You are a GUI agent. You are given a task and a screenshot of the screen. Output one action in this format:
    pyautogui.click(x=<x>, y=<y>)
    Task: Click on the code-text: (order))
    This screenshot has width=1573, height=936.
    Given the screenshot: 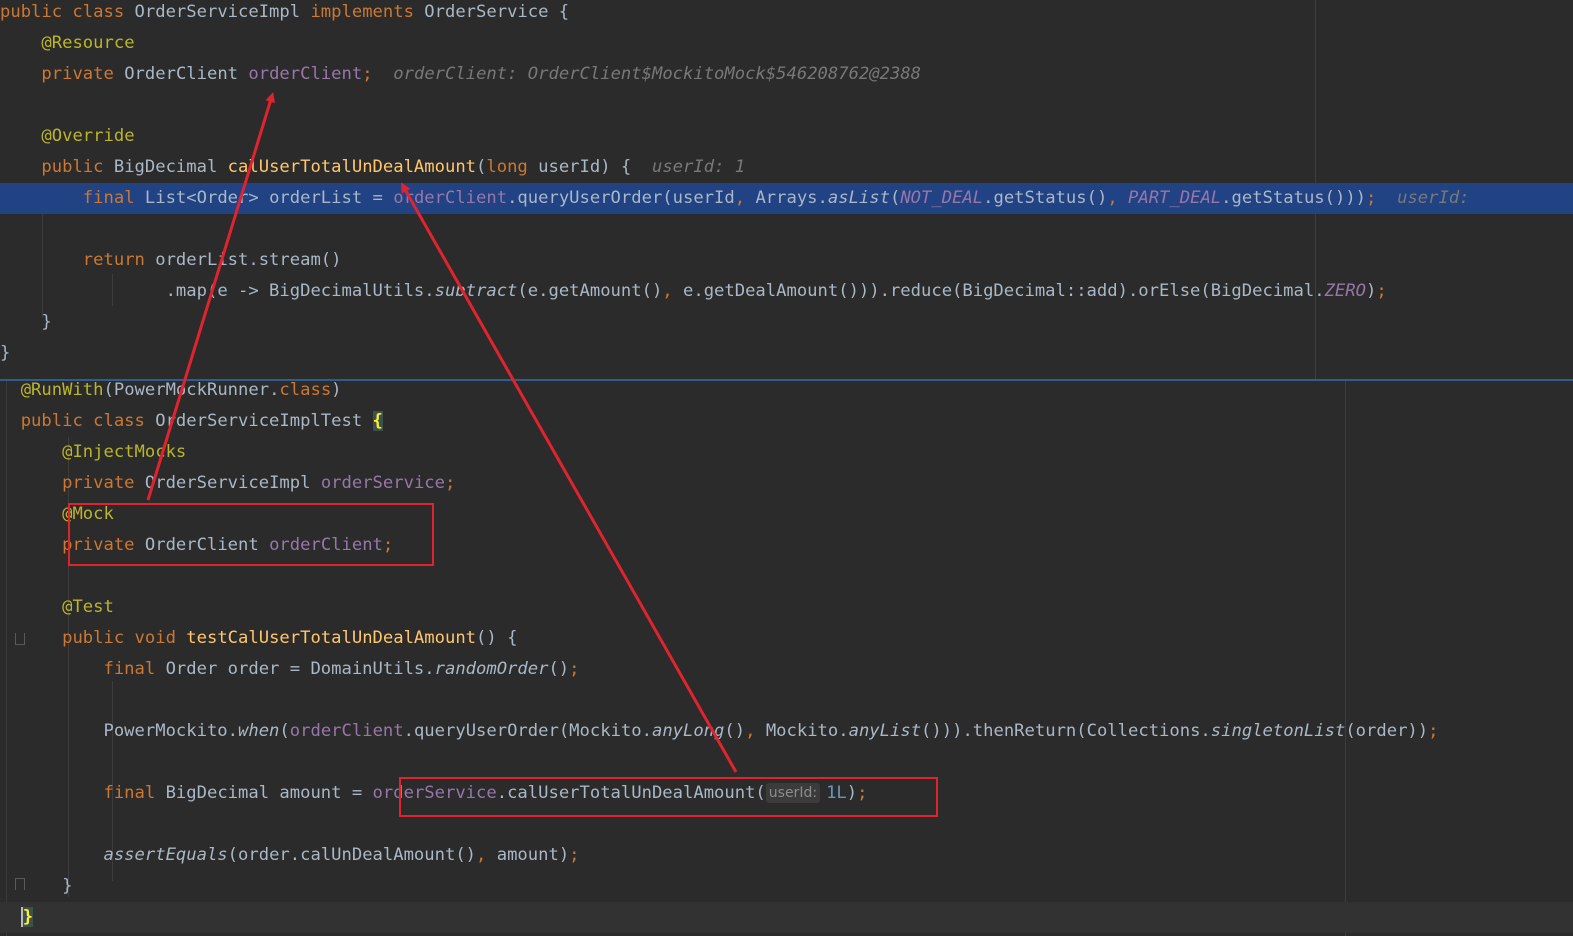 What is the action you would take?
    pyautogui.click(x=1387, y=731)
    